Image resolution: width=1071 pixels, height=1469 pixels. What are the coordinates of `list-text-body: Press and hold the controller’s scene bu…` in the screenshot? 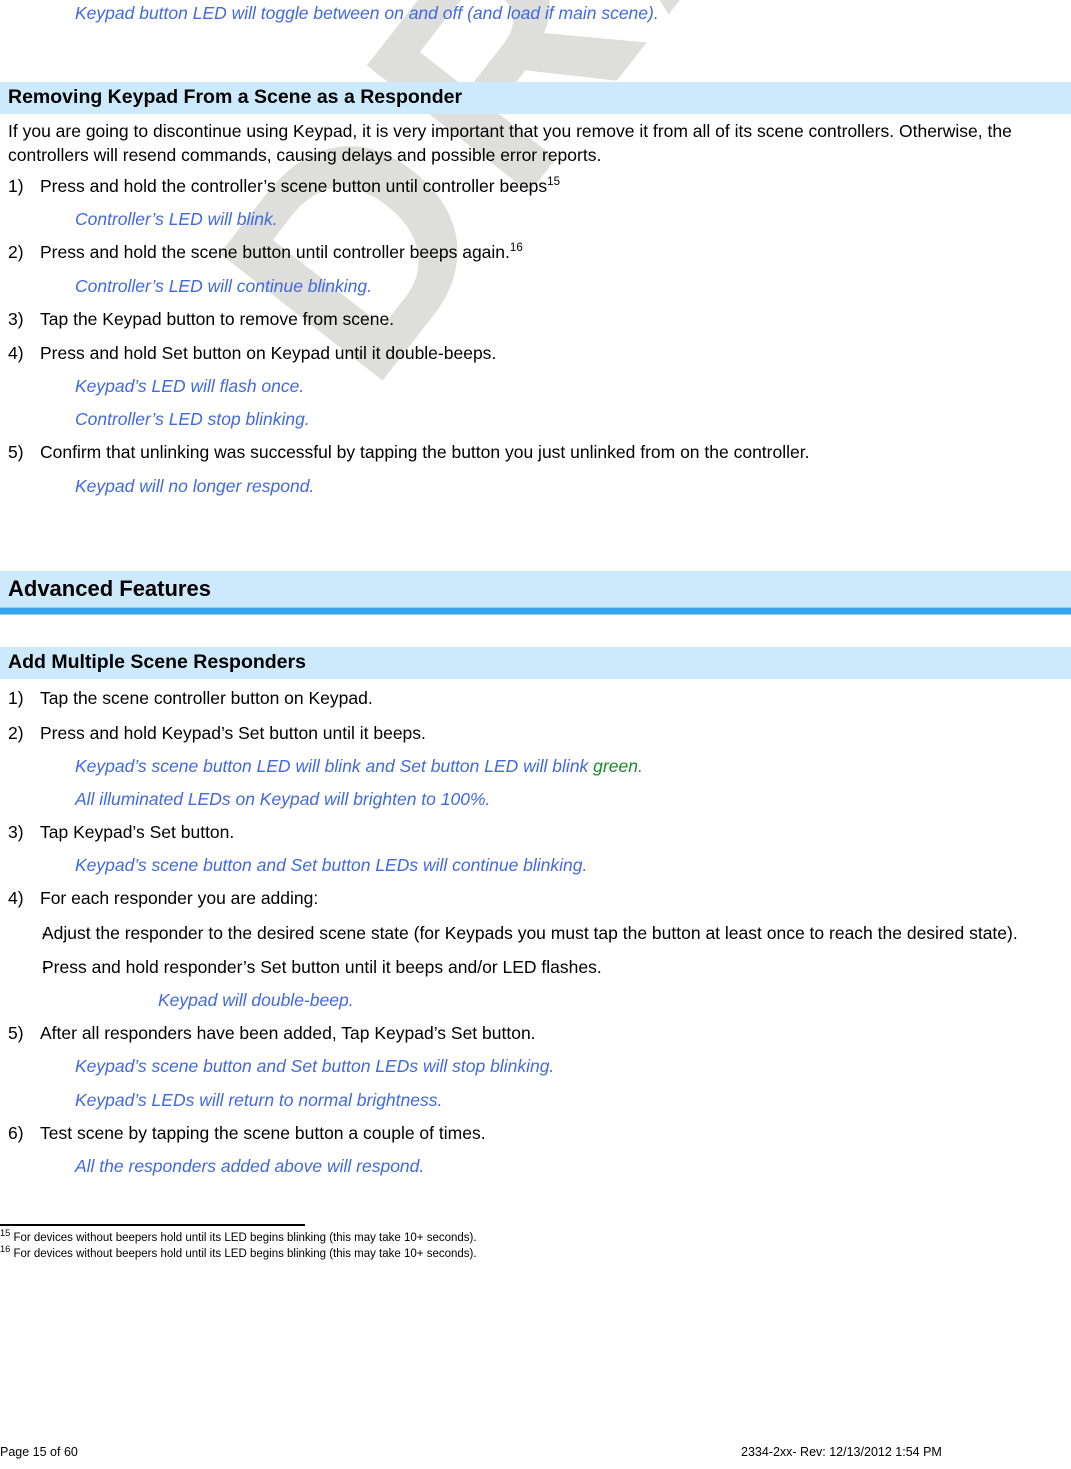 It's located at (294, 185).